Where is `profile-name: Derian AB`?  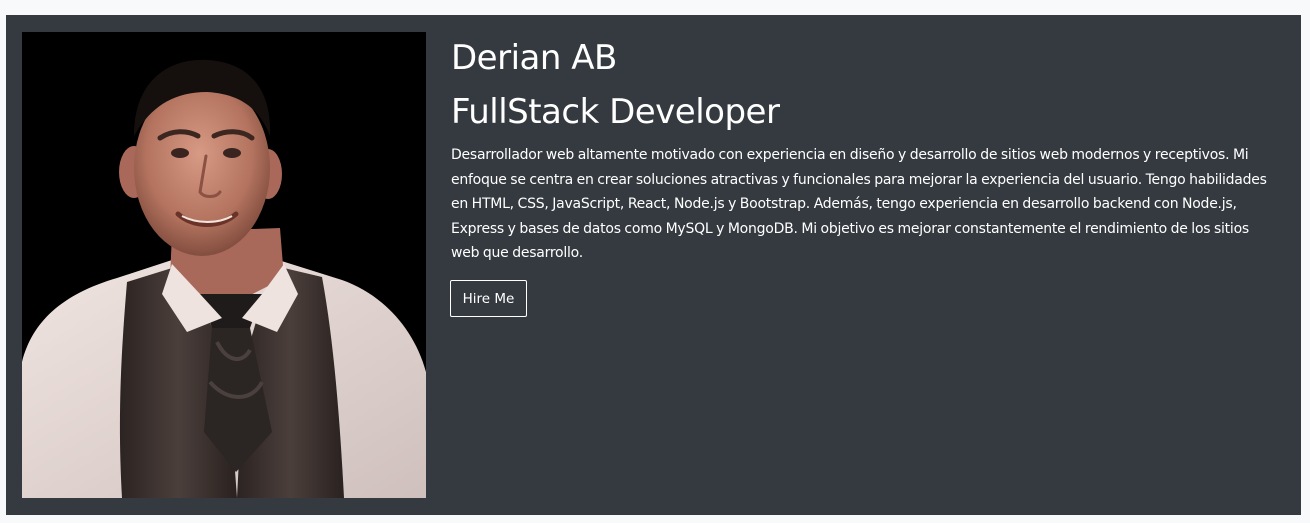 profile-name: Derian AB is located at coordinates (534, 58).